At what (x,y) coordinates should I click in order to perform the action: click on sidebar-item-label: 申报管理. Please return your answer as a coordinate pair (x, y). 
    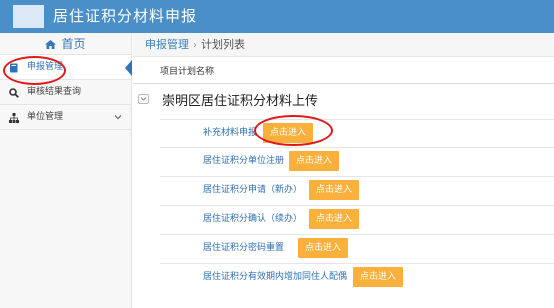
    Looking at the image, I should click on (45, 67).